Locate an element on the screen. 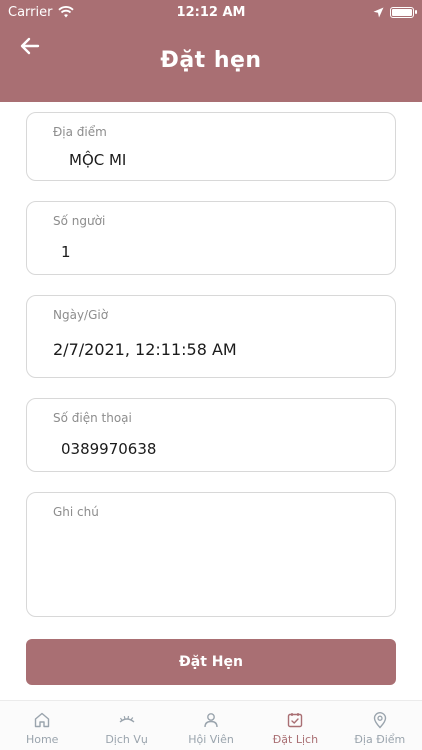 The image size is (422, 750). tab-members-label: Hội Viên is located at coordinates (211, 739).